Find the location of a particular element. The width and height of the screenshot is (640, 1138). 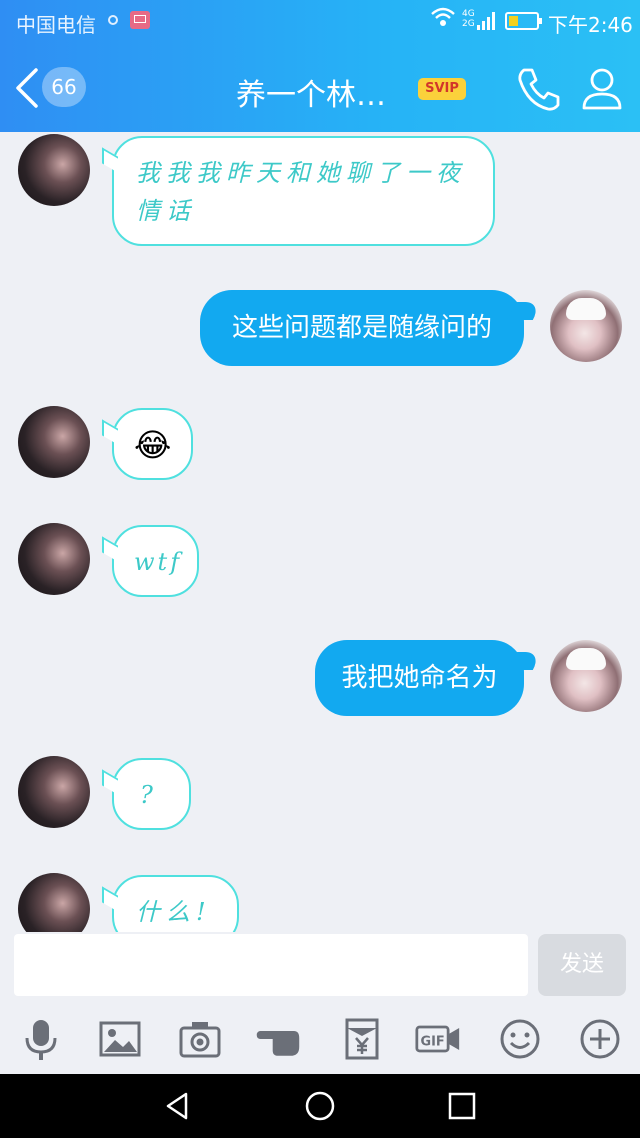

nfc-icon is located at coordinates (113, 20).